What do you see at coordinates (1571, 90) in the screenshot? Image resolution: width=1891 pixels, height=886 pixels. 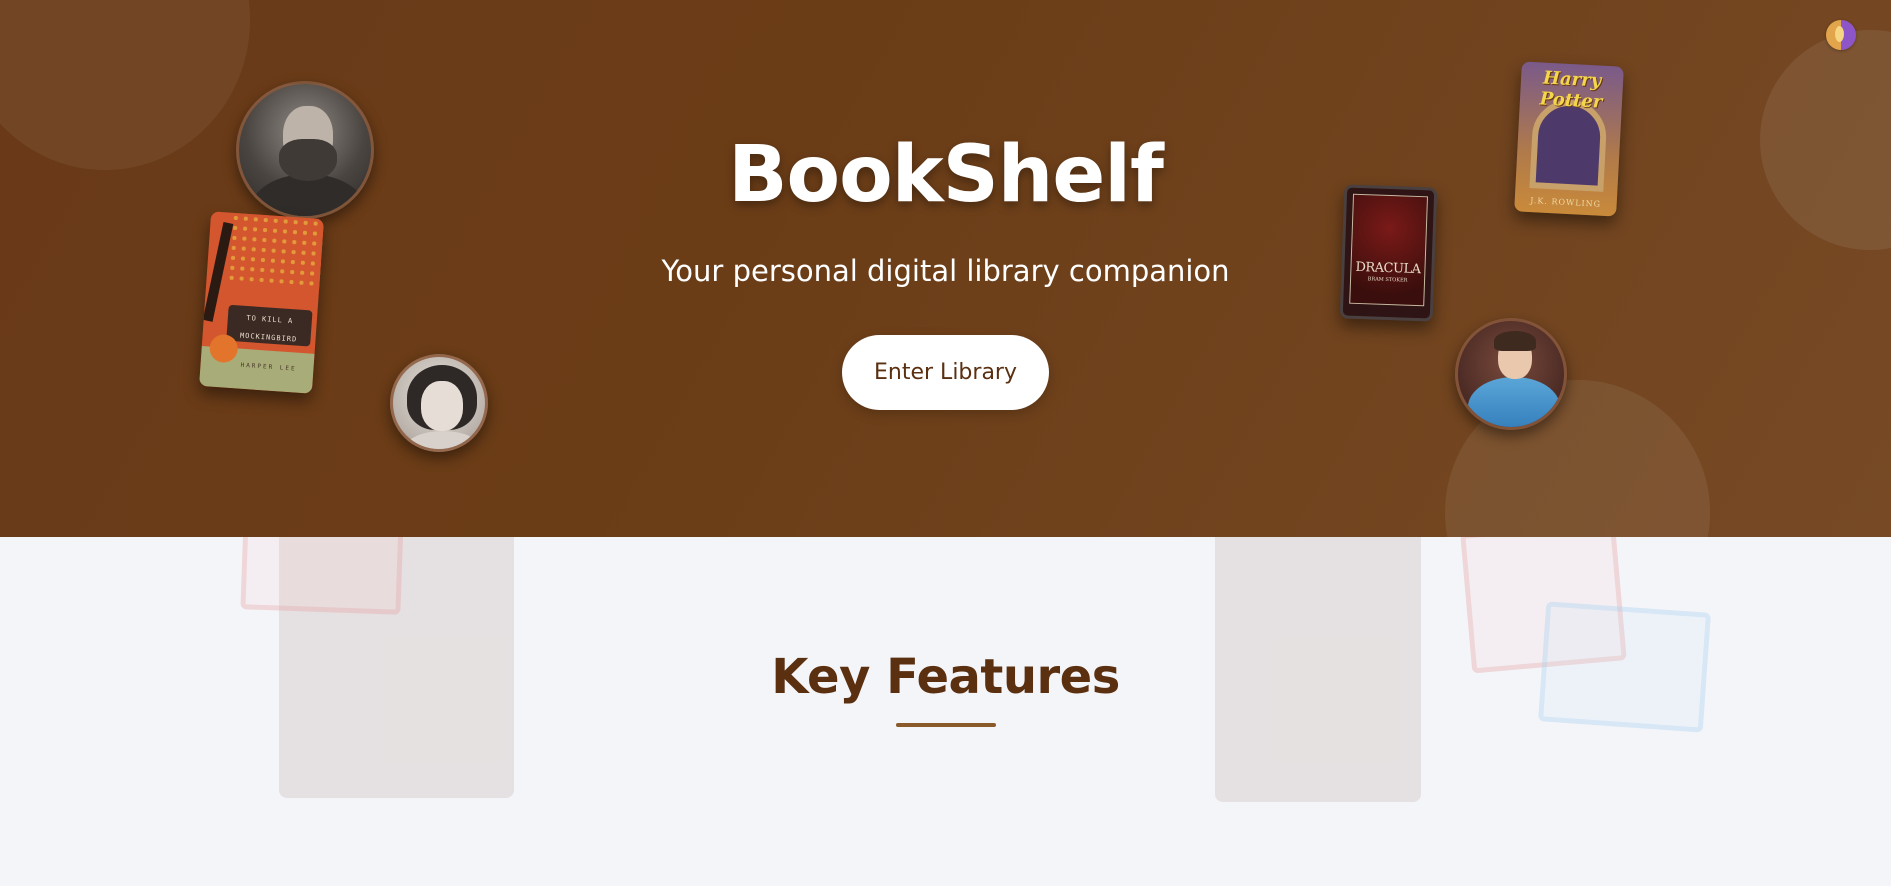 I see `book-title: Harry Potter` at bounding box center [1571, 90].